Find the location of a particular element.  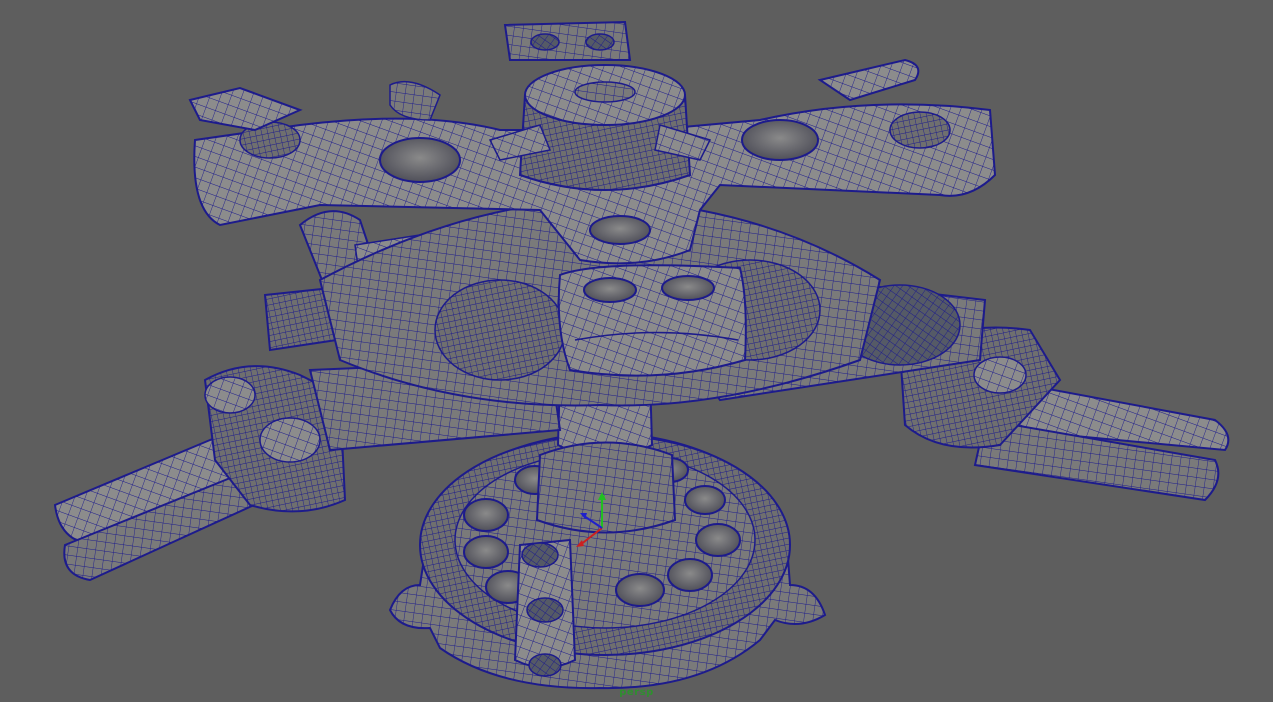

front-hub-block is located at coordinates (652, 320).